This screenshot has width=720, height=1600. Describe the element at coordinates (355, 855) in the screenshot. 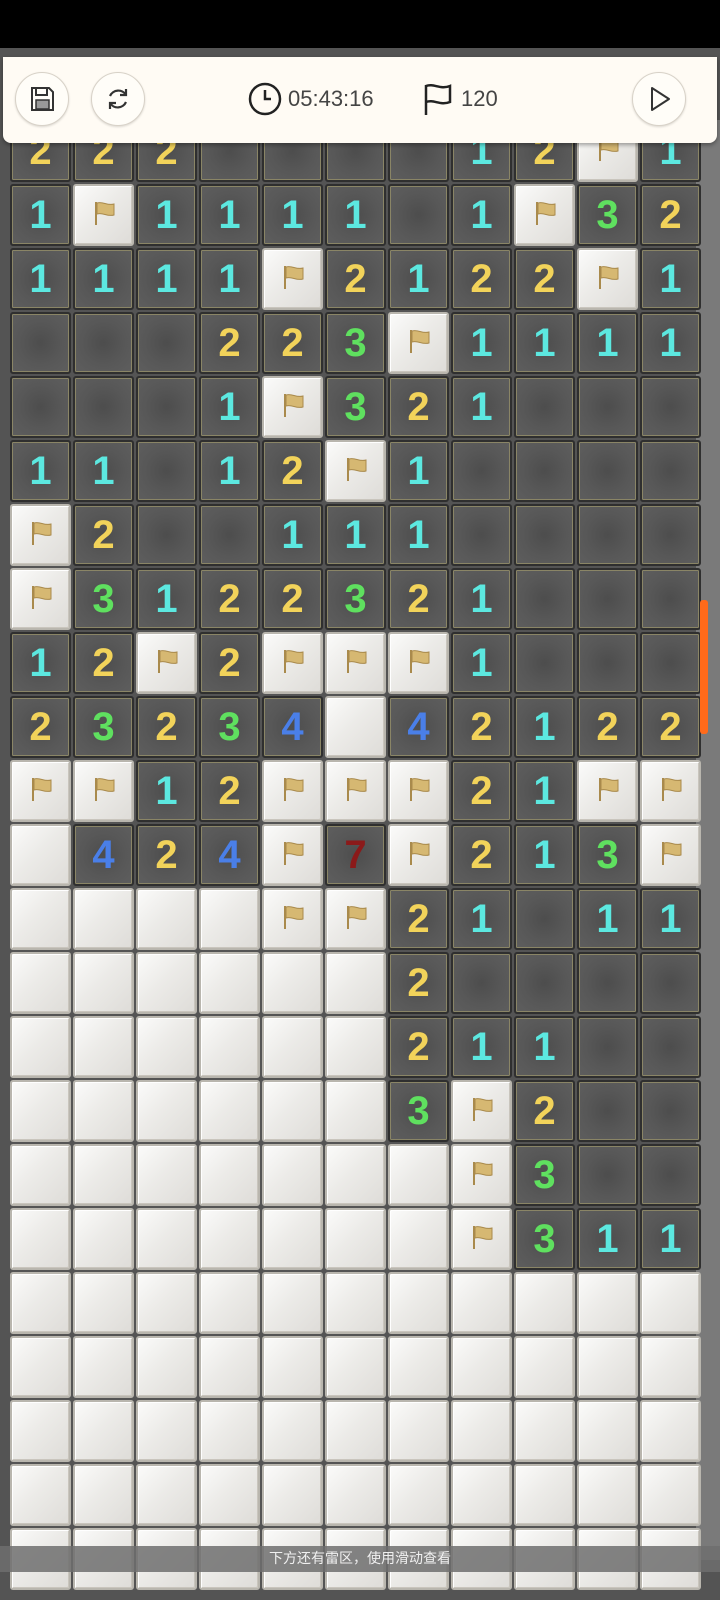

I see `board-cell: 7` at that location.